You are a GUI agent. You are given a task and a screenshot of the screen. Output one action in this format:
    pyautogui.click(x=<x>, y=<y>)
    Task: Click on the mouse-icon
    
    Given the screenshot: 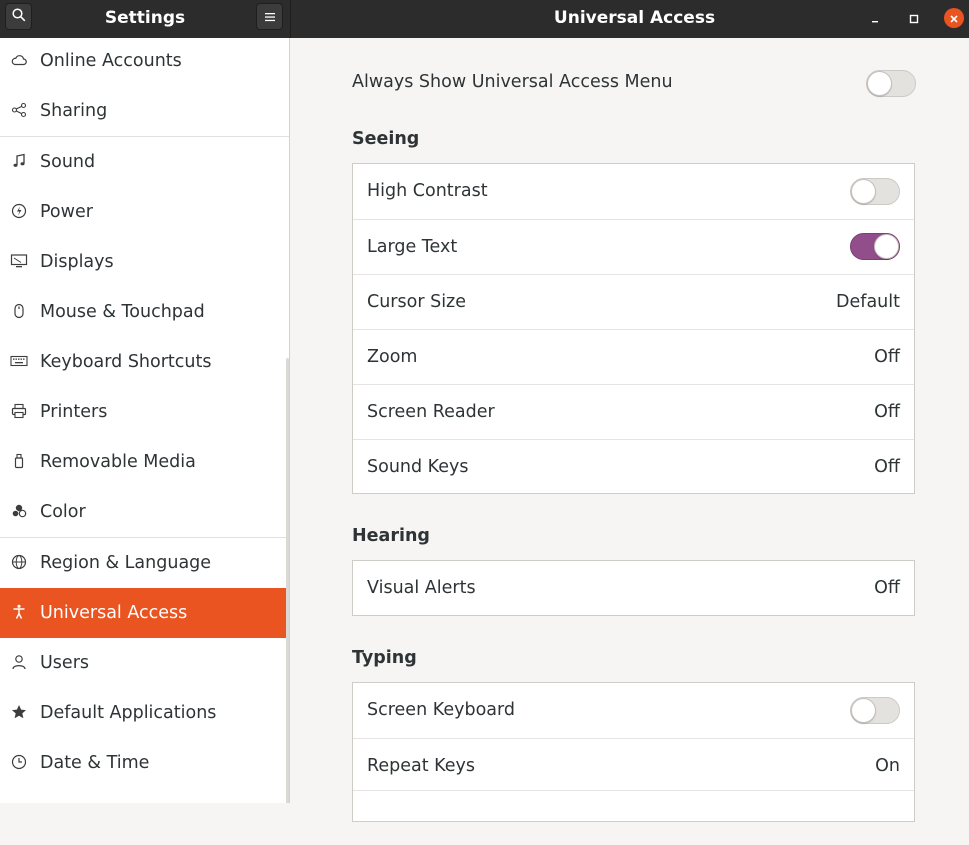 What is the action you would take?
    pyautogui.click(x=19, y=311)
    